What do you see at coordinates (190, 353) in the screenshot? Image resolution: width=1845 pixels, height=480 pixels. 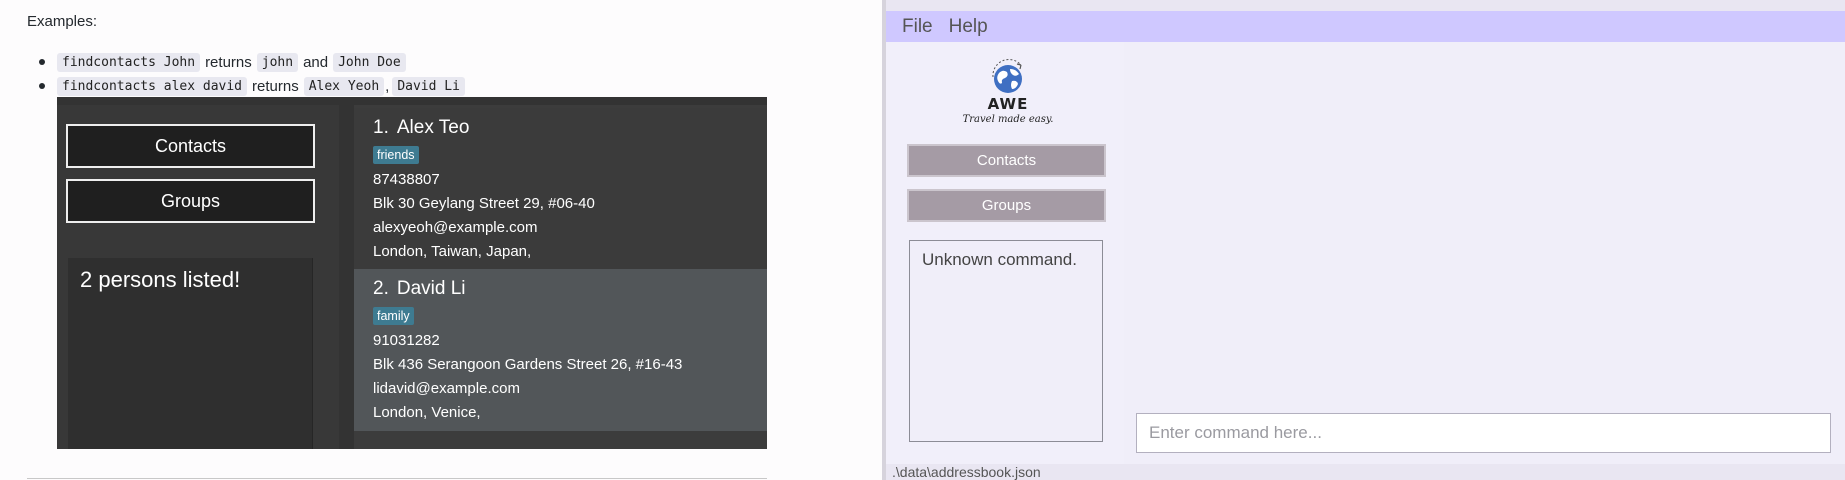 I see `screenshot-result-display: 2 persons listed!` at bounding box center [190, 353].